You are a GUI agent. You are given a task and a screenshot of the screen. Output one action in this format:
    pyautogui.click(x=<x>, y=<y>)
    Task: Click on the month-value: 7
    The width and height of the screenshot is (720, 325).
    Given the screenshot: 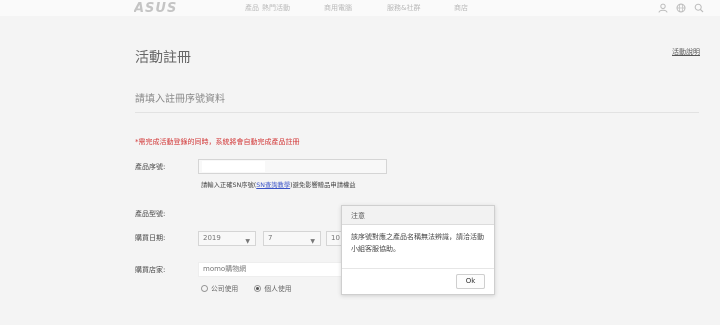 What is the action you would take?
    pyautogui.click(x=270, y=238)
    